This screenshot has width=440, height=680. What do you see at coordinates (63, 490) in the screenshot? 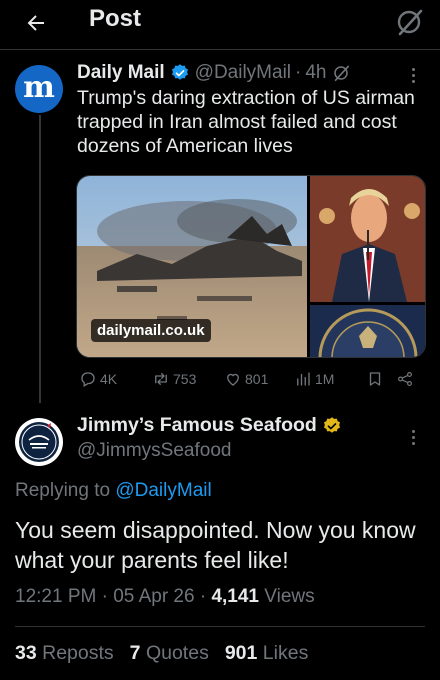
I see `replying-prefix: Replying to` at bounding box center [63, 490].